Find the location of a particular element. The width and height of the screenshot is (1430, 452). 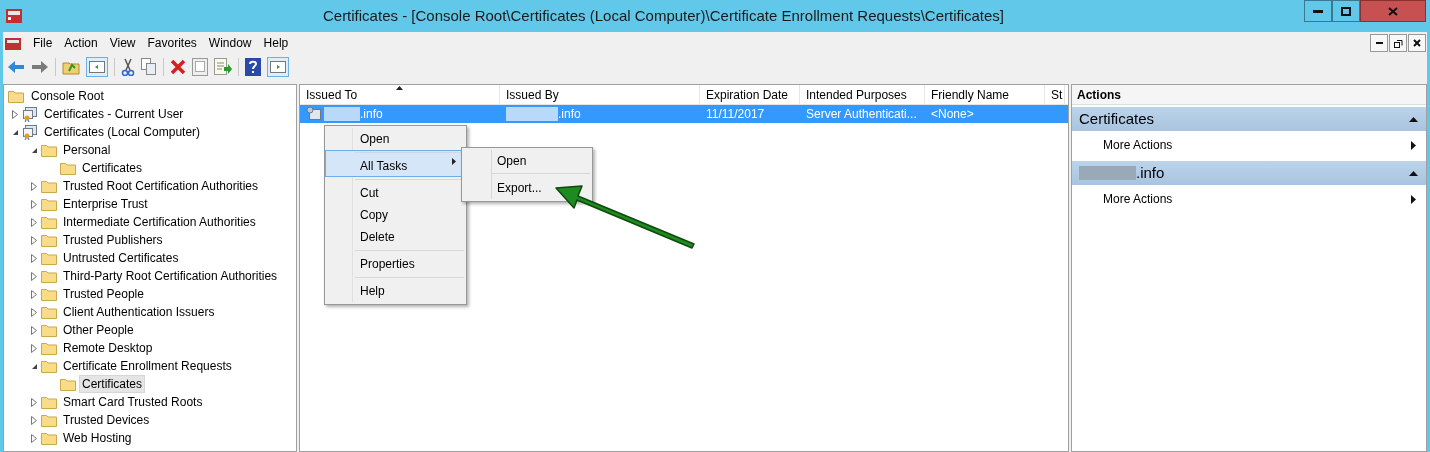

forward-arrow-icon is located at coordinates (40, 67).